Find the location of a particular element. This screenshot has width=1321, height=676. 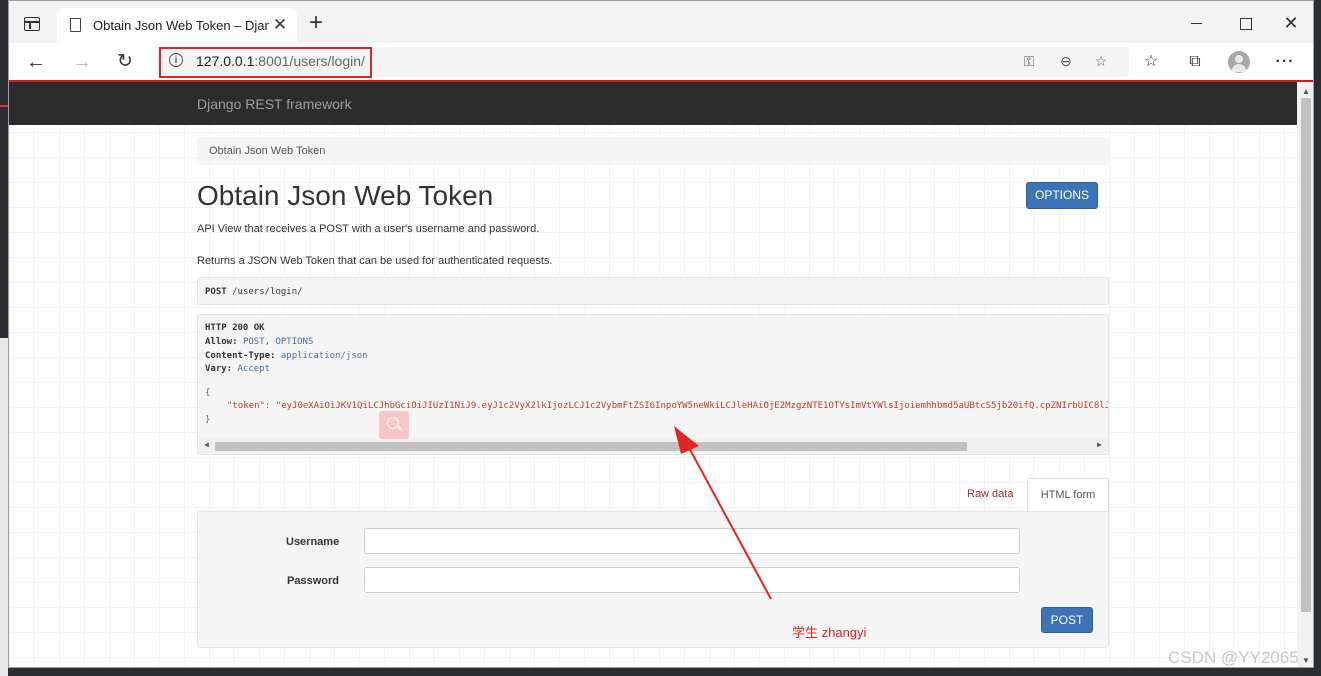

page-title: Obtain Json Web Token is located at coordinates (345, 195).